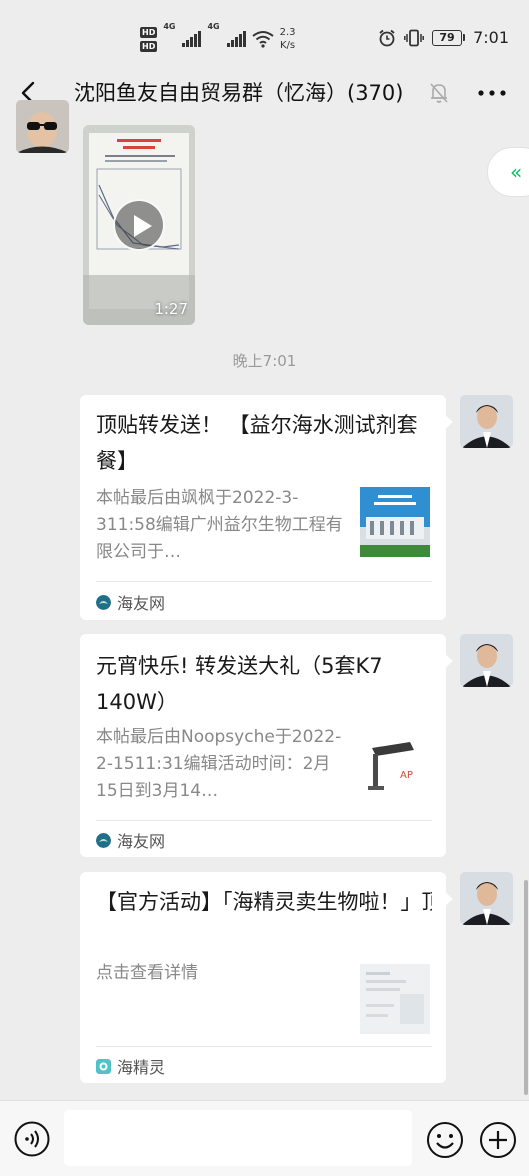  I want to click on network-type-left: 4G, so click(169, 26).